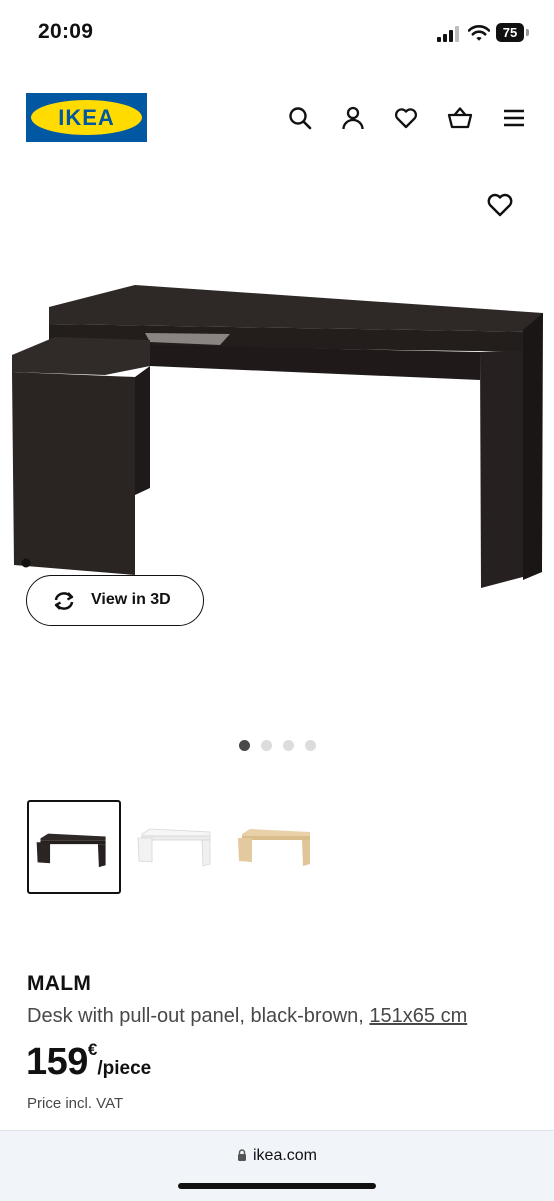  I want to click on product-name: MALM, so click(59, 983).